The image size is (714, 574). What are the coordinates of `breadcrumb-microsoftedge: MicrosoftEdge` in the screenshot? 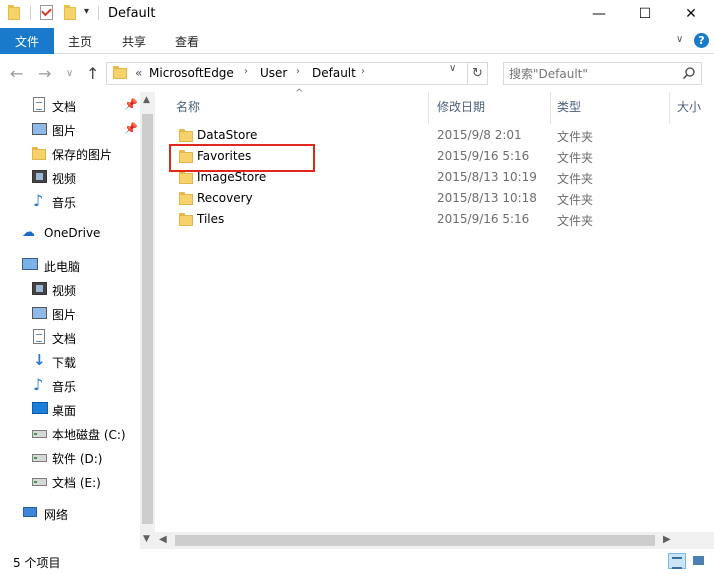 It's located at (191, 73).